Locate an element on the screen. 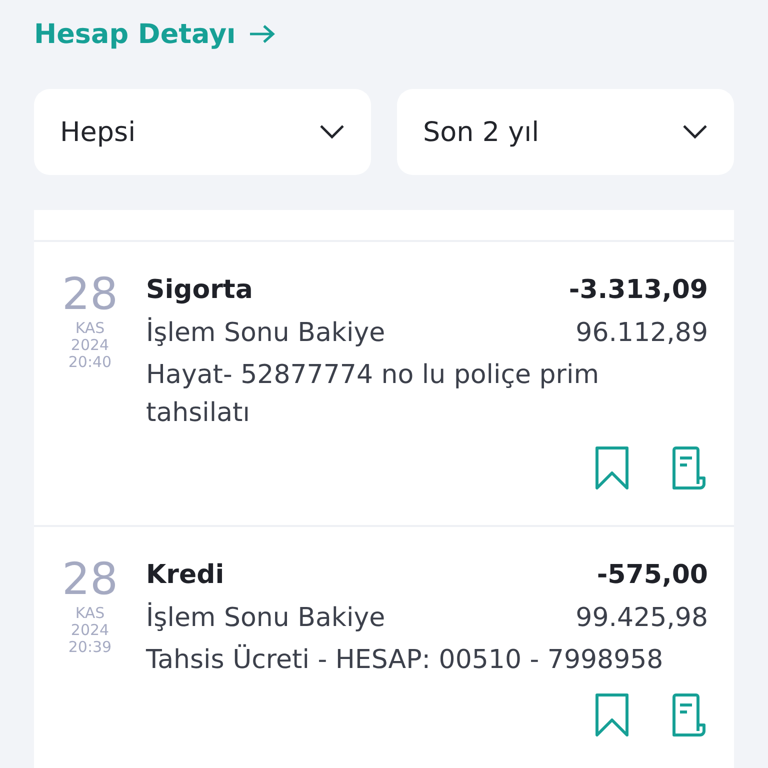  transaction-description: Tahsis Ücreti - HESAP: 00510 - 7998958 is located at coordinates (405, 660).